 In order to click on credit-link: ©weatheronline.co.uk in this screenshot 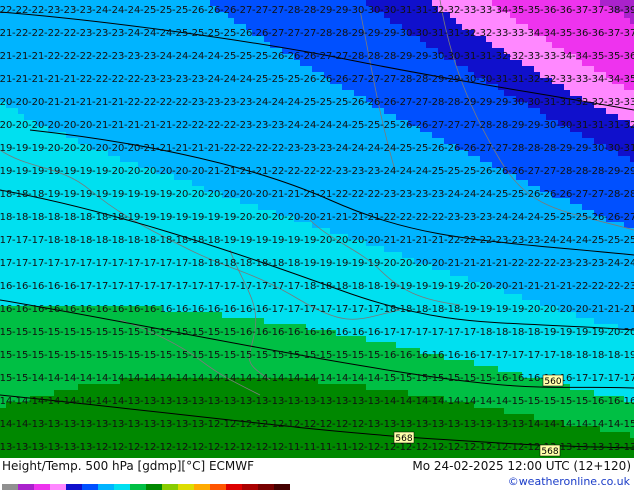, I will do `click(569, 481)`.